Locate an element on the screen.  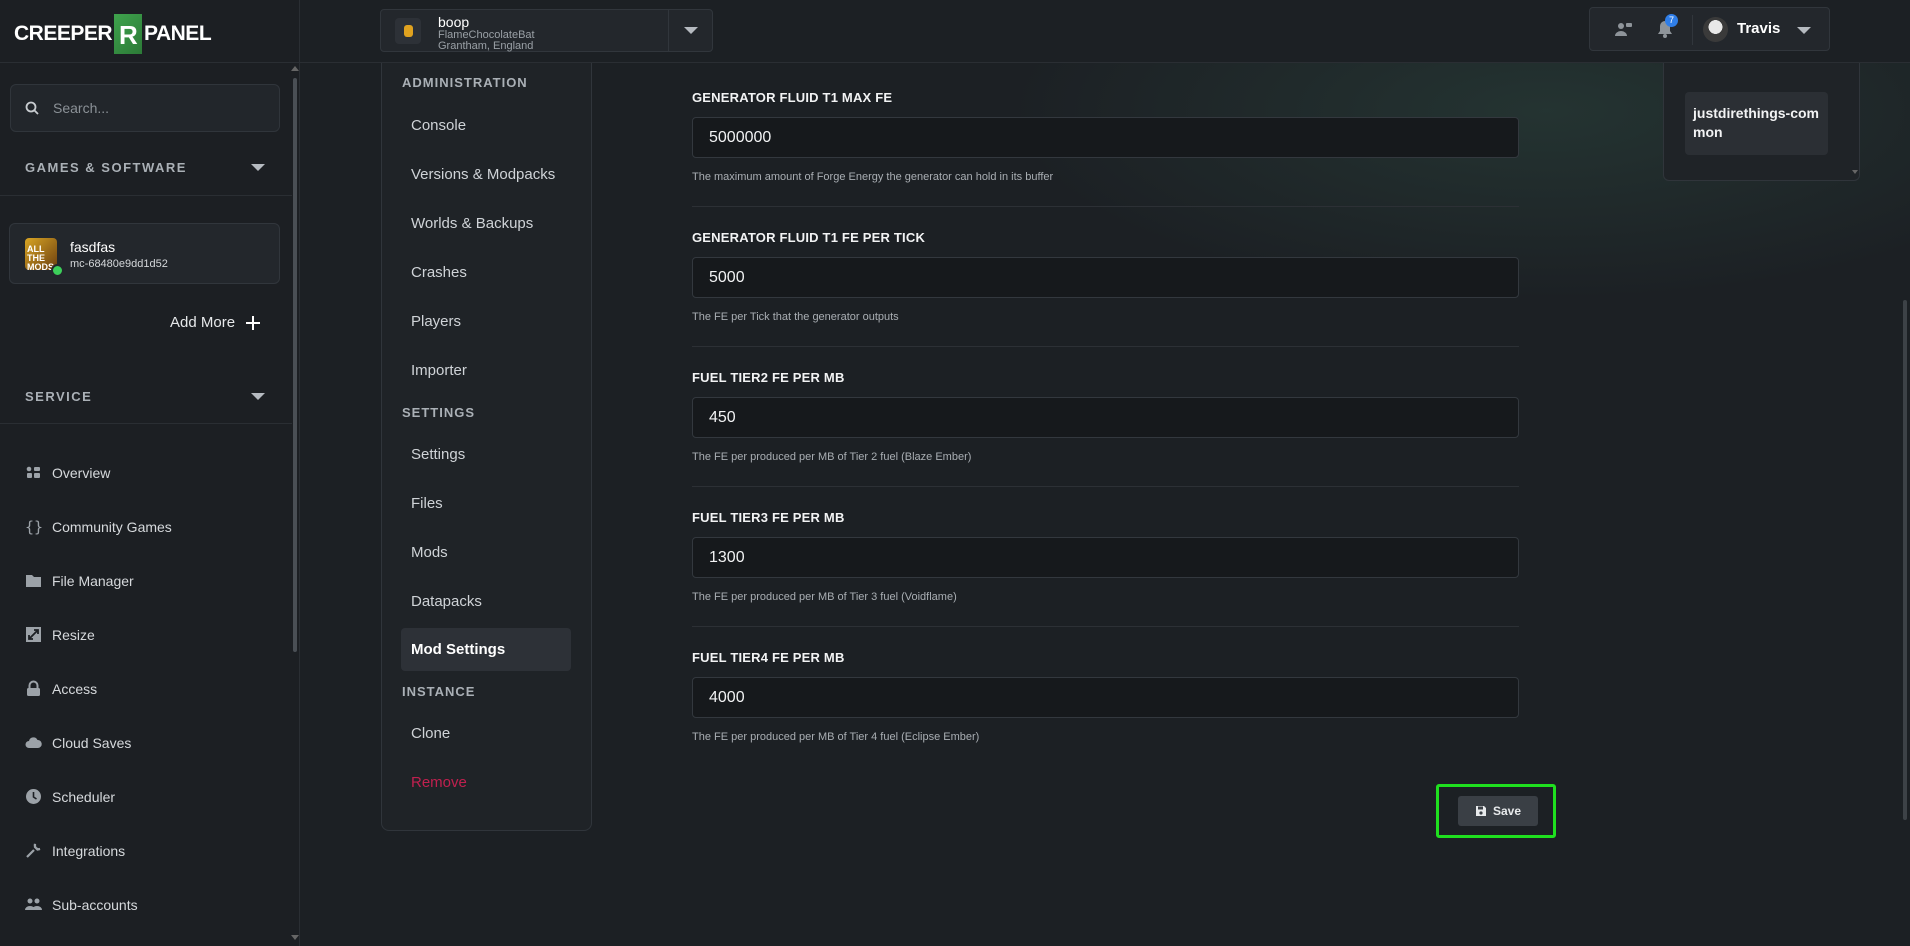
games-section-label: GAMES & SOFTWARE is located at coordinates (106, 167).